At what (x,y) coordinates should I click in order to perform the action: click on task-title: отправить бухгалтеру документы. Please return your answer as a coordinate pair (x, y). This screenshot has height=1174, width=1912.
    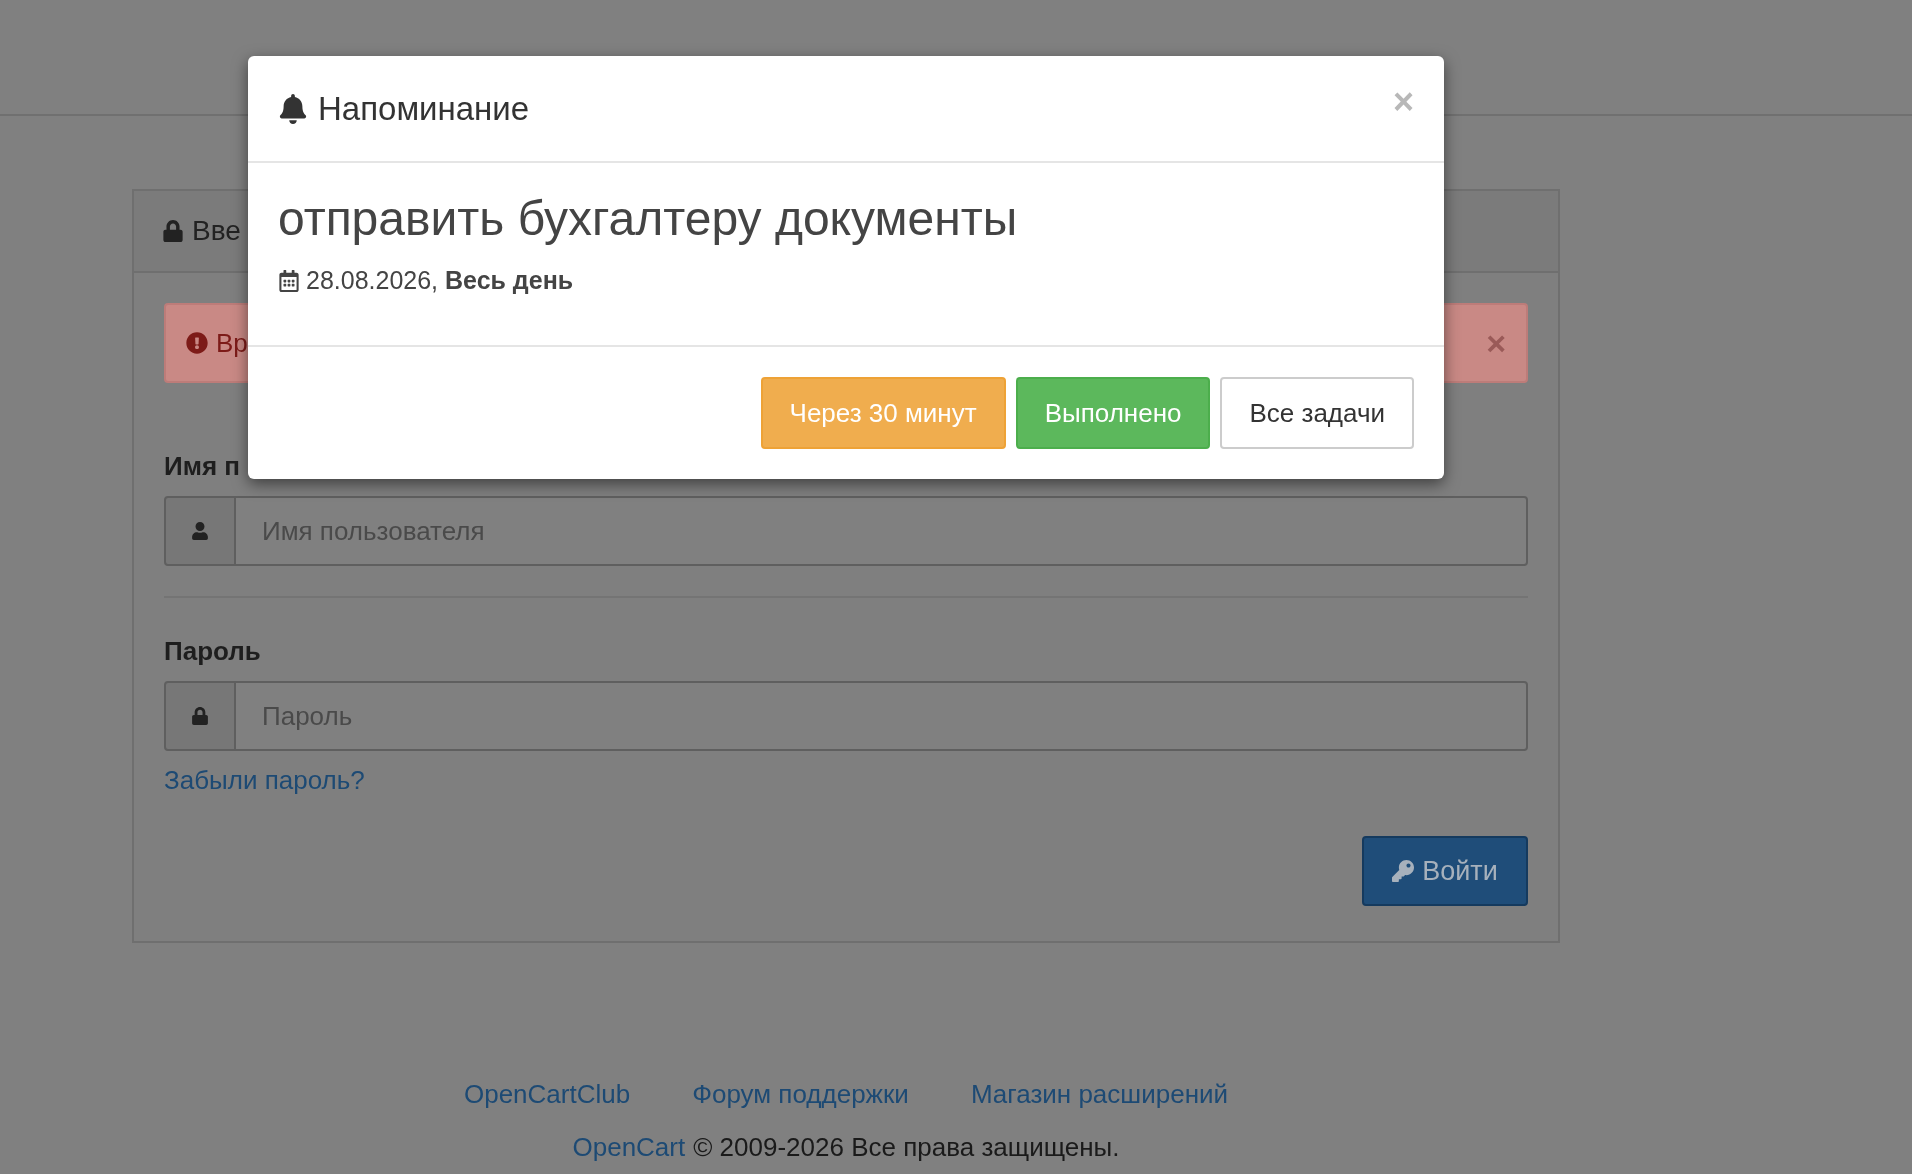
    Looking at the image, I should click on (648, 218).